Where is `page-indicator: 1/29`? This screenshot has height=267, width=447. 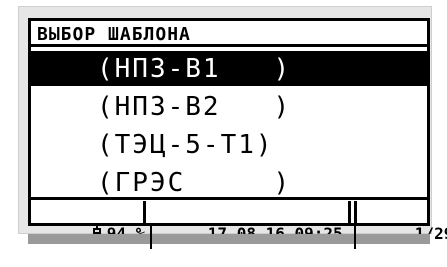 page-indicator: 1/29 is located at coordinates (402, 222).